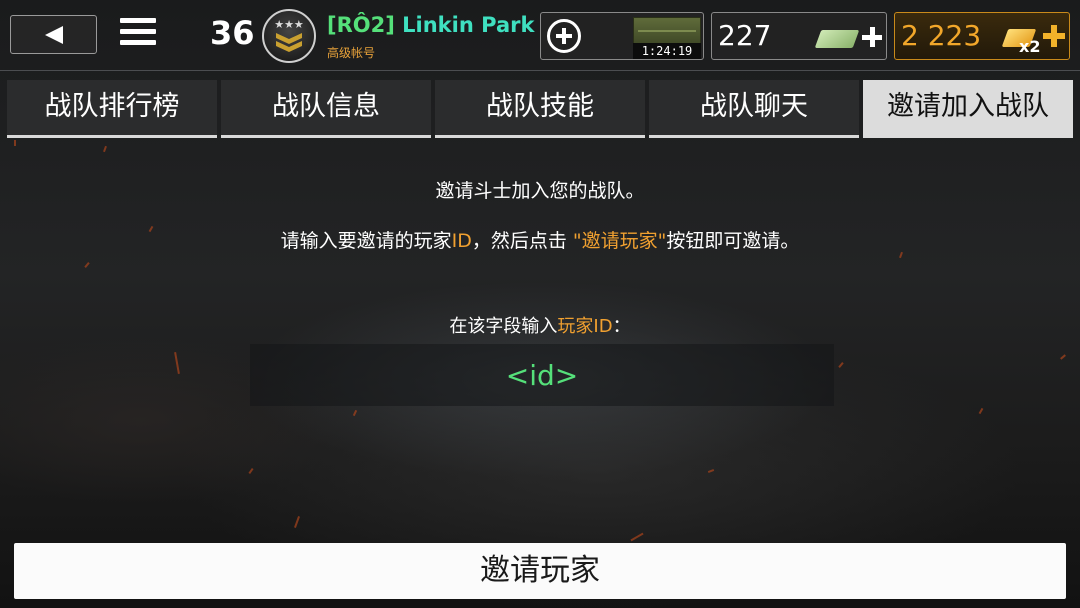  Describe the element at coordinates (468, 25) in the screenshot. I see `player-name-text: Linkin Park` at that location.